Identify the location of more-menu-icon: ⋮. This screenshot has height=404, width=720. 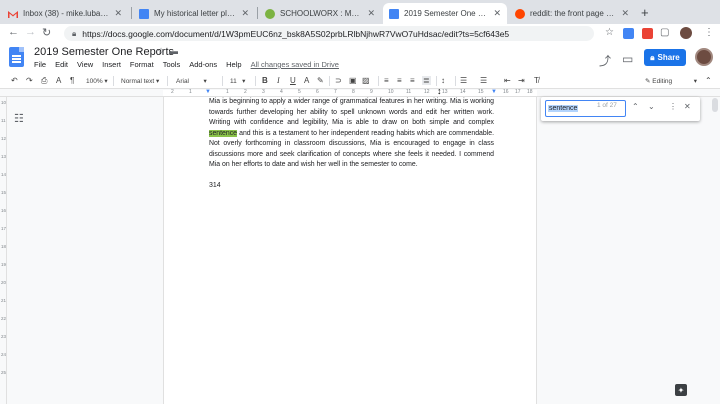
(709, 32).